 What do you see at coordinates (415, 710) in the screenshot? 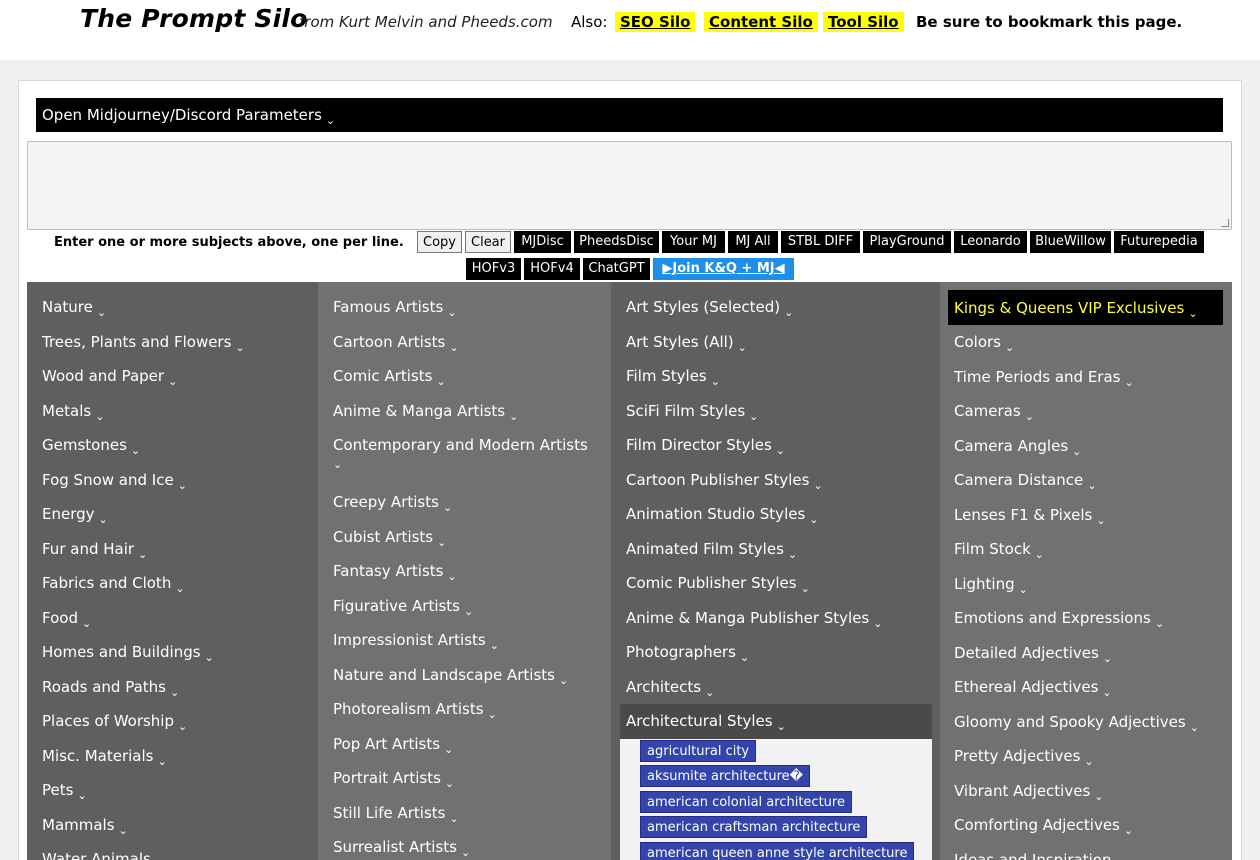
I see `category-photorealism-artists: Photorealism Artists ⌄` at bounding box center [415, 710].